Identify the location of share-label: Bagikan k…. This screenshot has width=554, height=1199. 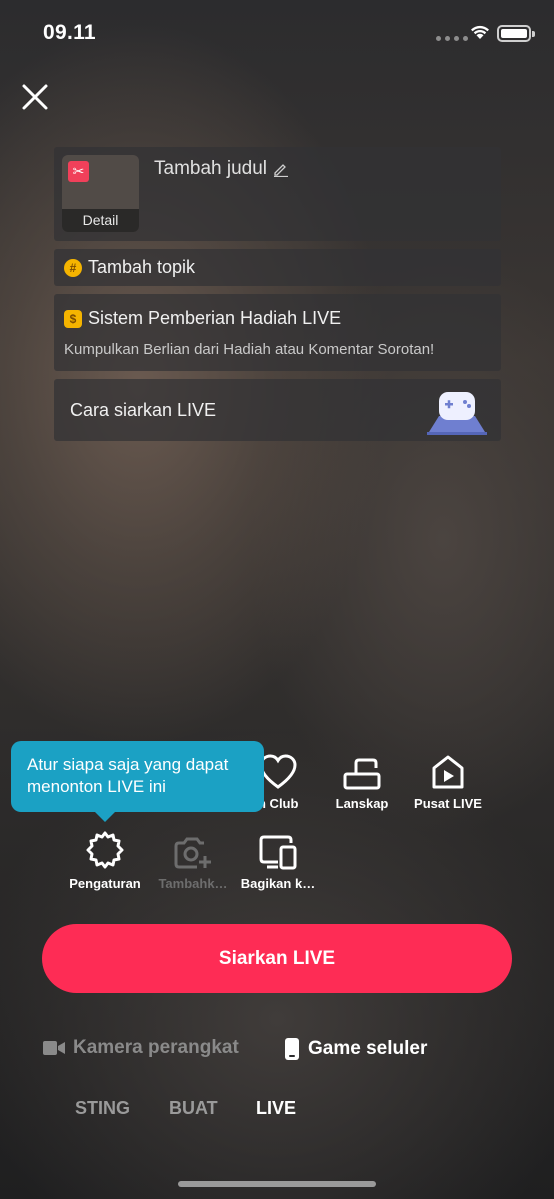
(278, 883).